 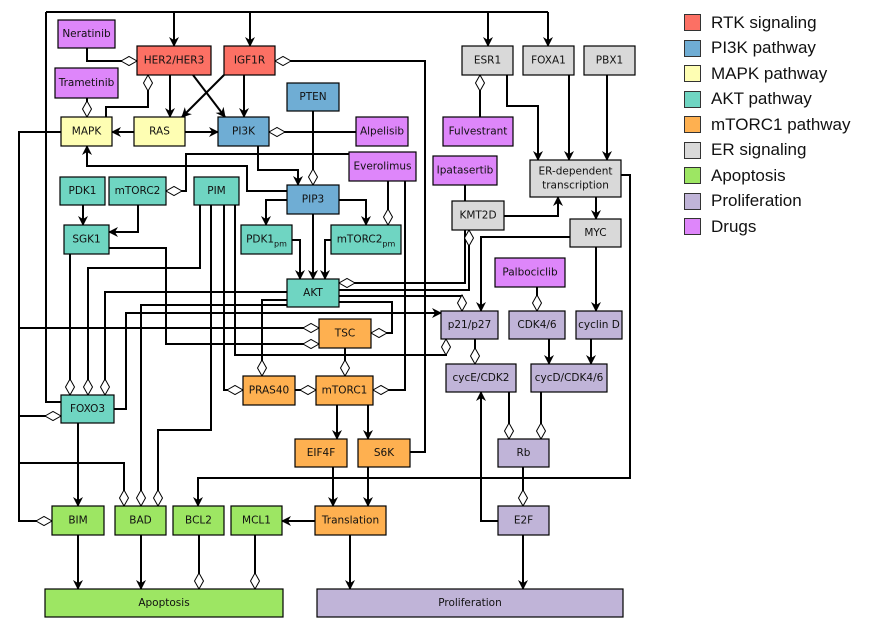 I want to click on node-label: ESR1, so click(x=487, y=61).